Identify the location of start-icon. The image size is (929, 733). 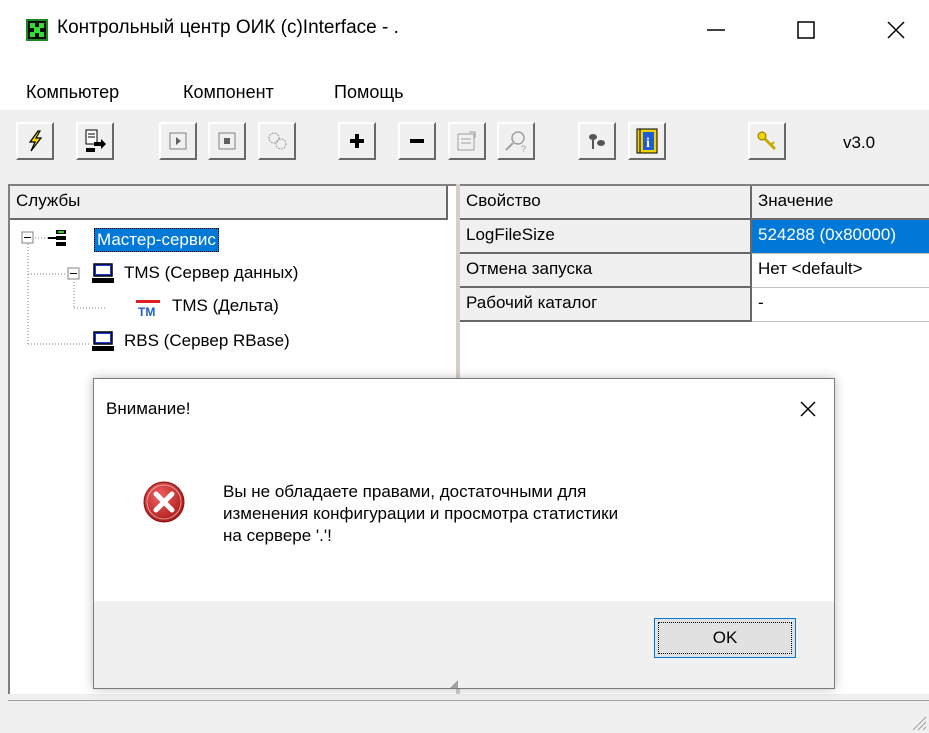
(178, 141).